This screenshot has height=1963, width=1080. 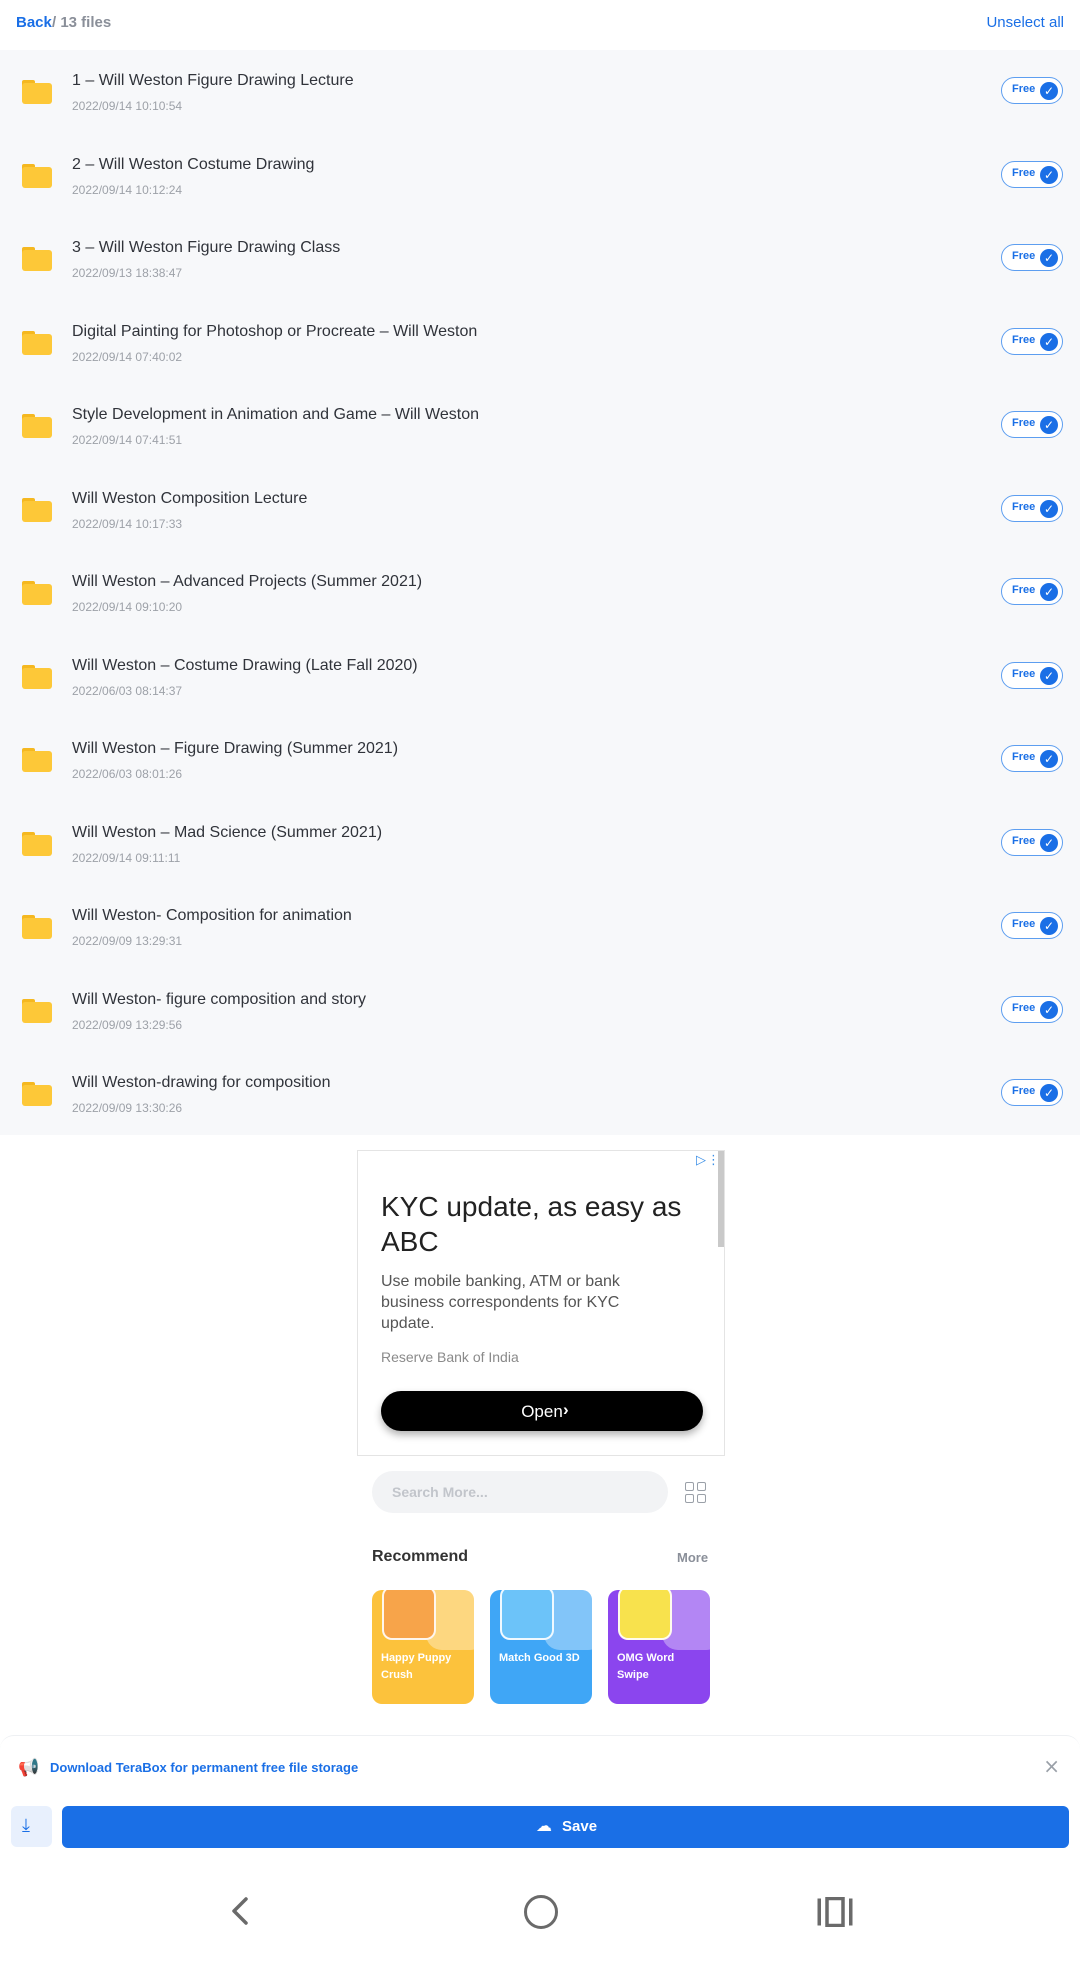 I want to click on nav-back-icon, so click(x=241, y=1911).